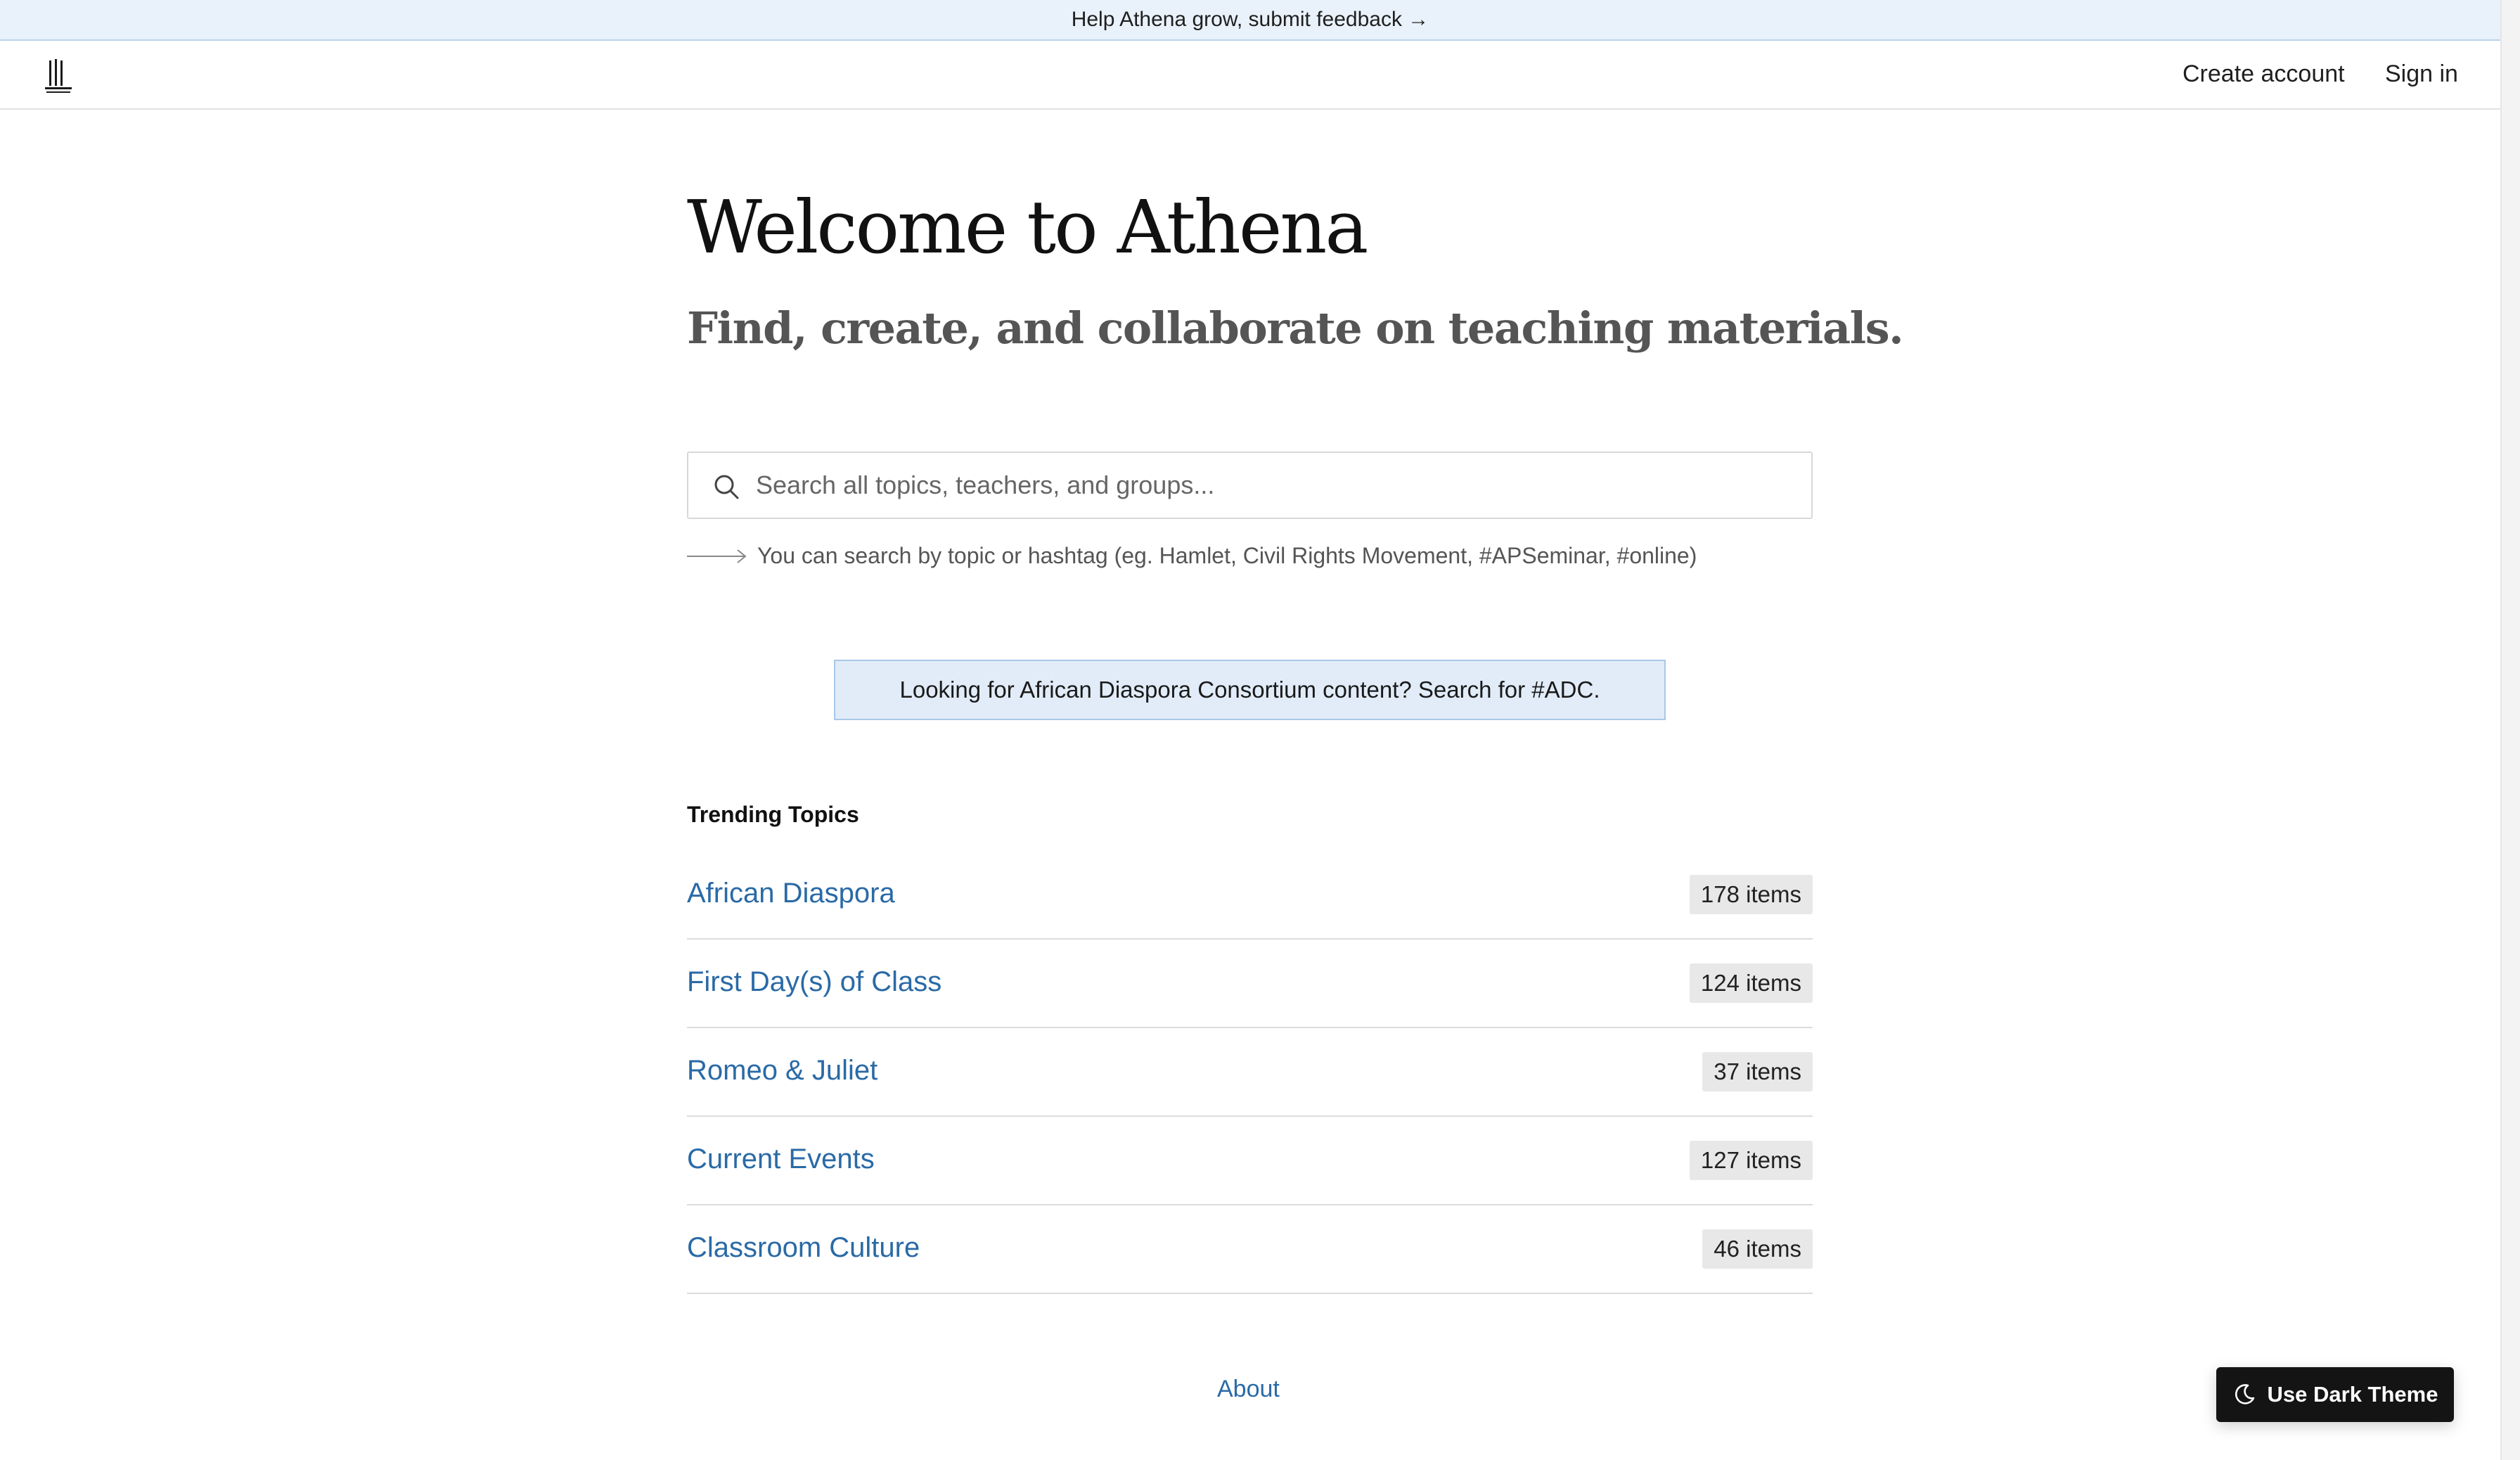  What do you see at coordinates (1751, 894) in the screenshot?
I see `topic-count-badge: 178 items` at bounding box center [1751, 894].